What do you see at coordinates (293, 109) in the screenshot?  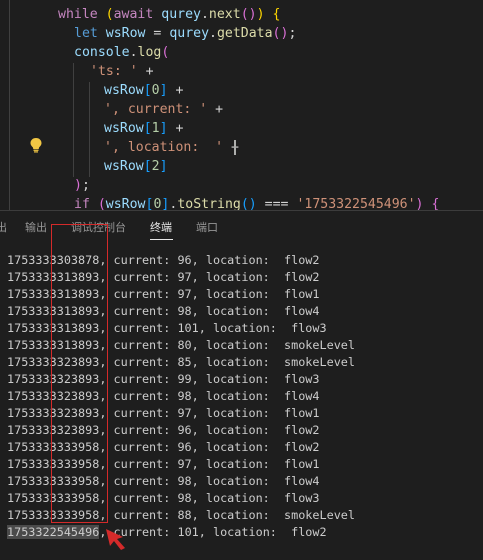 I see `code-line: ', current: ' +` at bounding box center [293, 109].